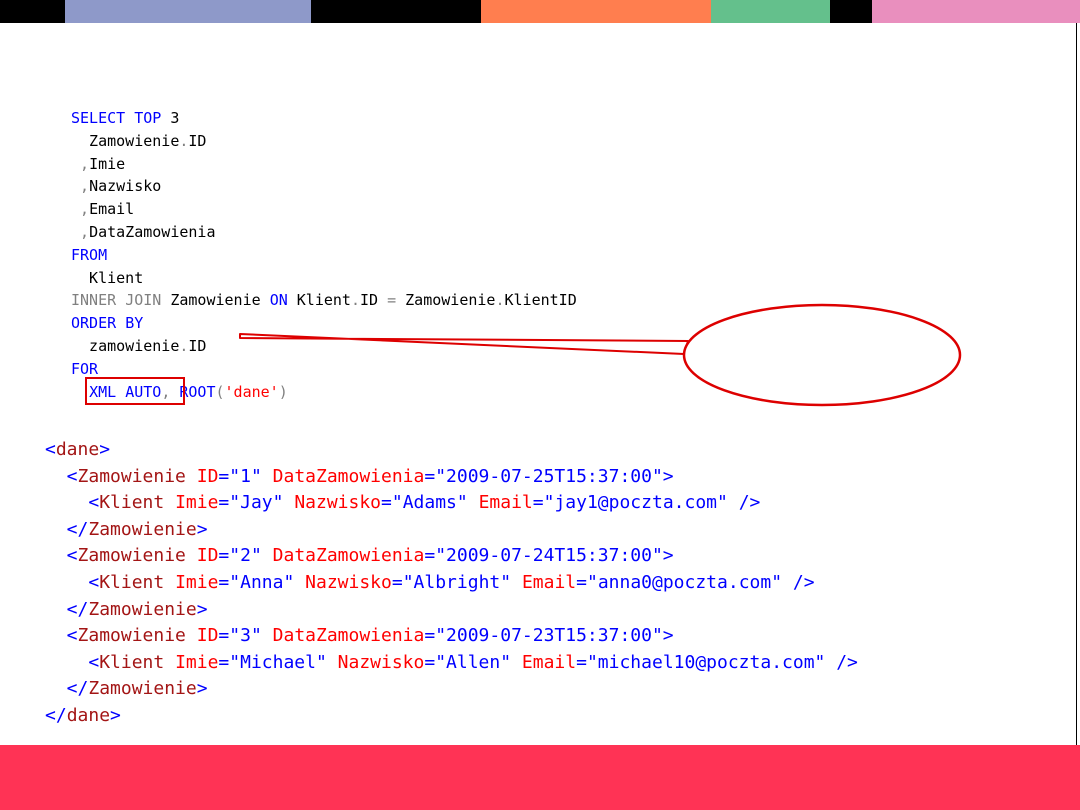  Describe the element at coordinates (549, 476) in the screenshot. I see `code-token: 2009-07-25T15:37:00` at that location.